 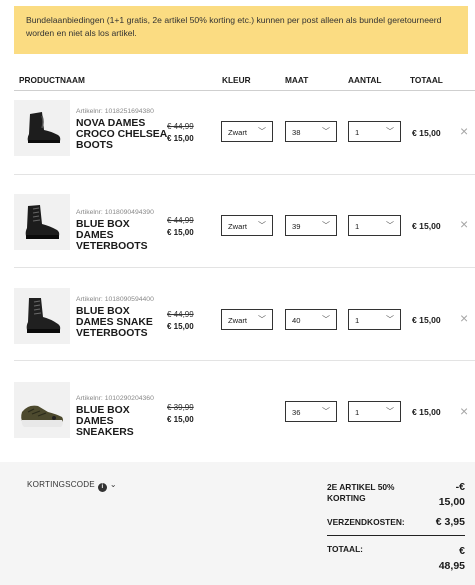 I want to click on coupon-label: KORTINGSCODE, so click(x=61, y=484).